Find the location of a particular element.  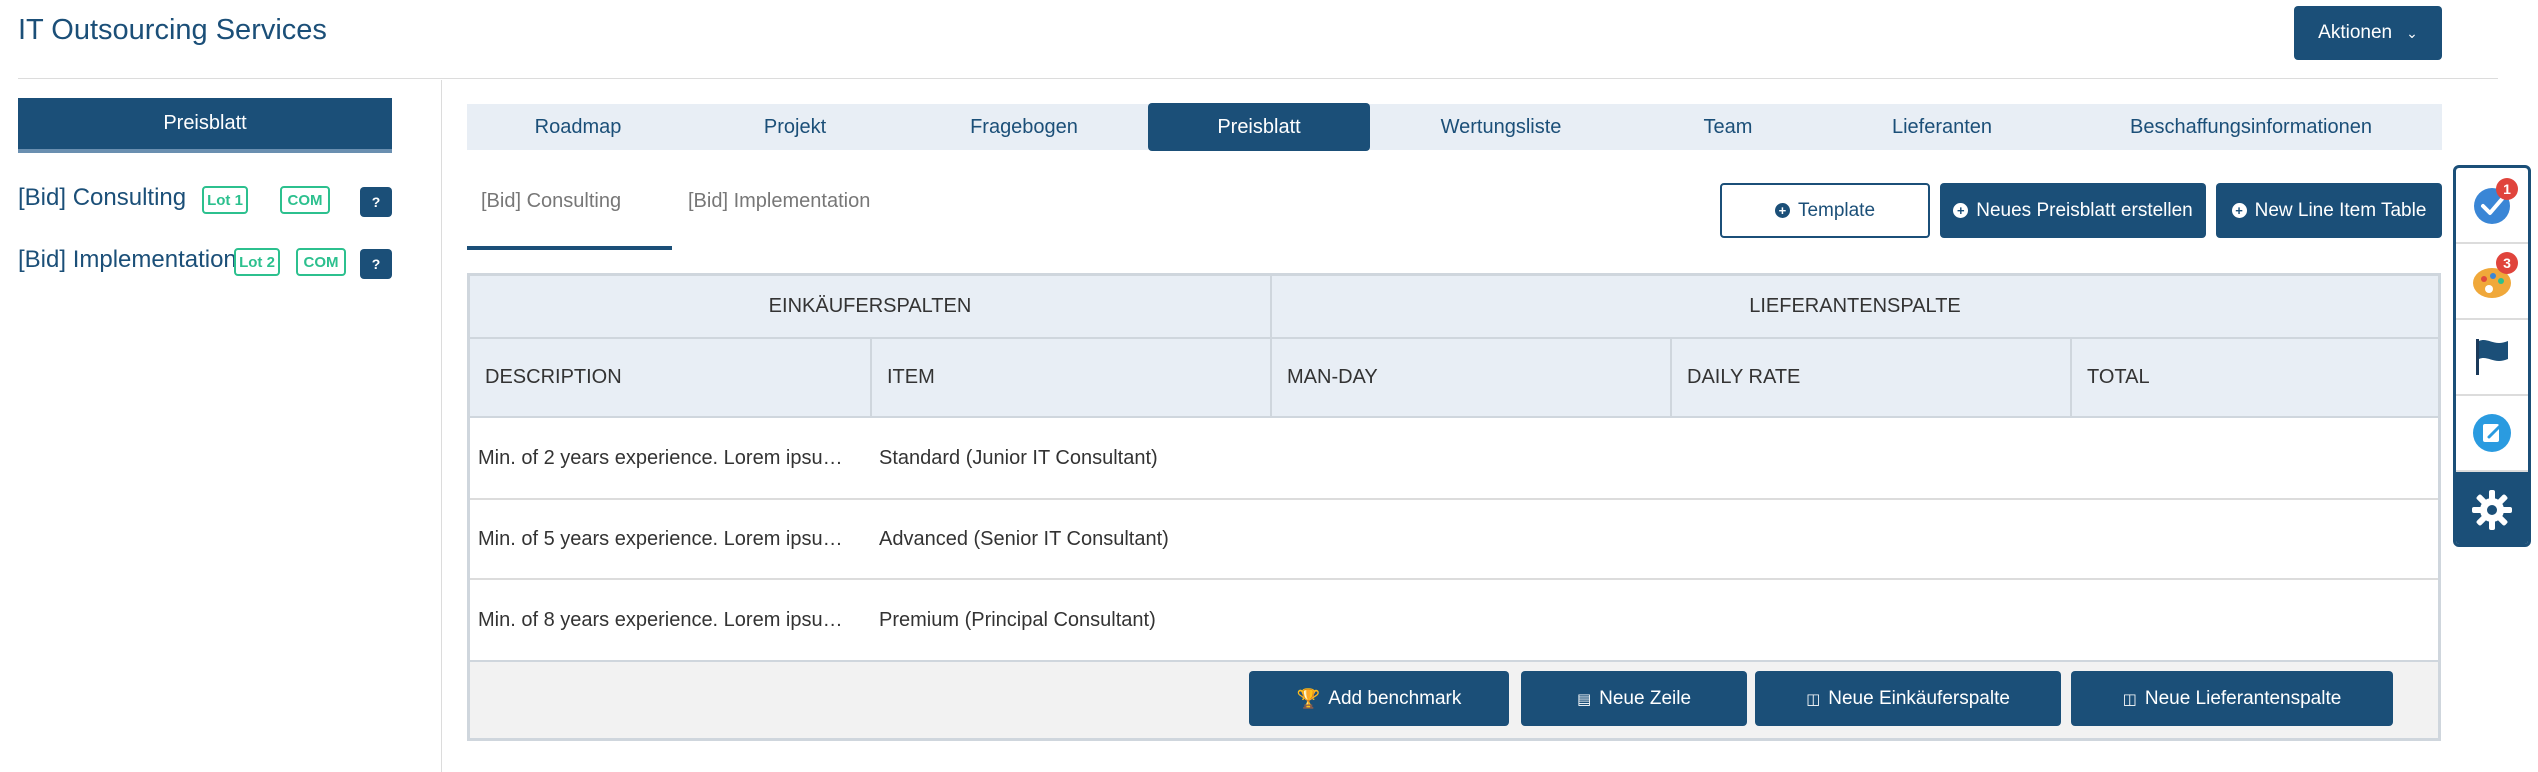

chevron-down-icon: ⌄ is located at coordinates (2412, 32).